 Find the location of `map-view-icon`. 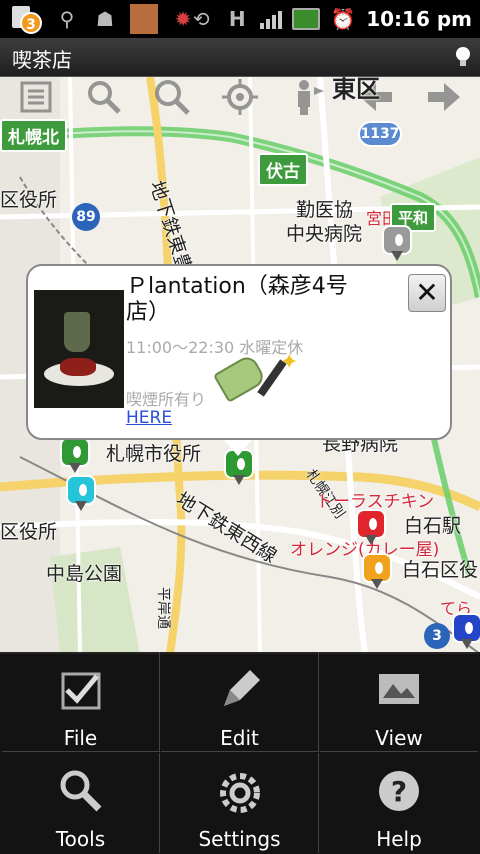

map-view-icon is located at coordinates (399, 689).